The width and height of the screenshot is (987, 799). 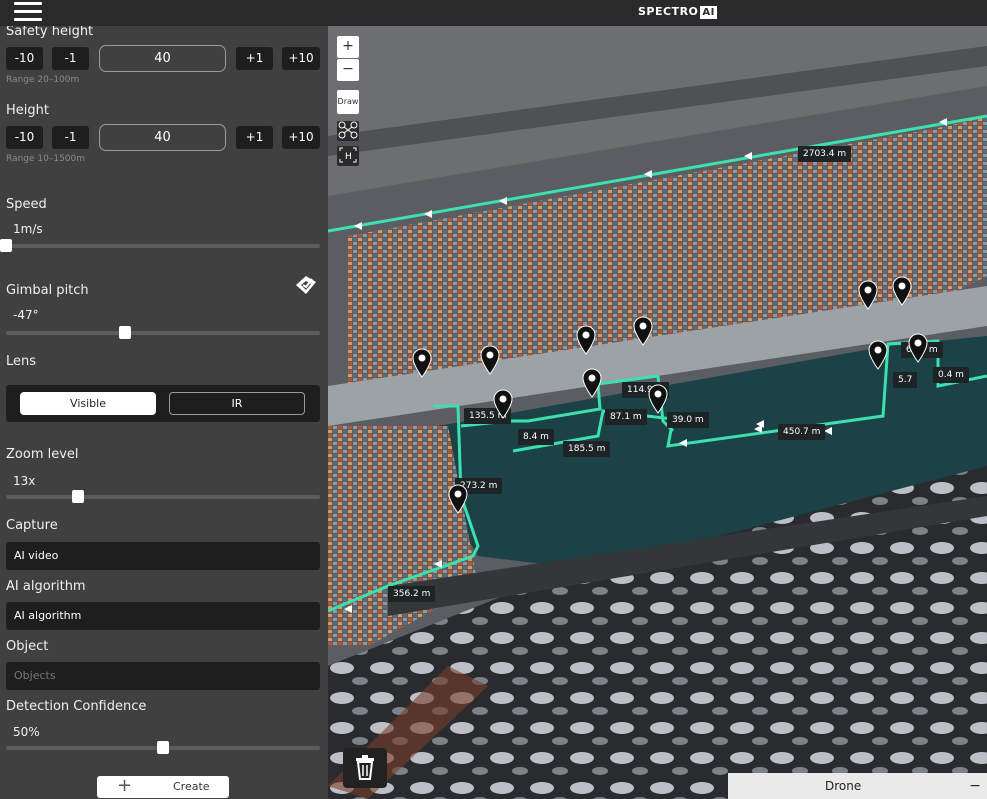 What do you see at coordinates (46, 159) in the screenshot?
I see `height-range-hint: Range 10–1500m` at bounding box center [46, 159].